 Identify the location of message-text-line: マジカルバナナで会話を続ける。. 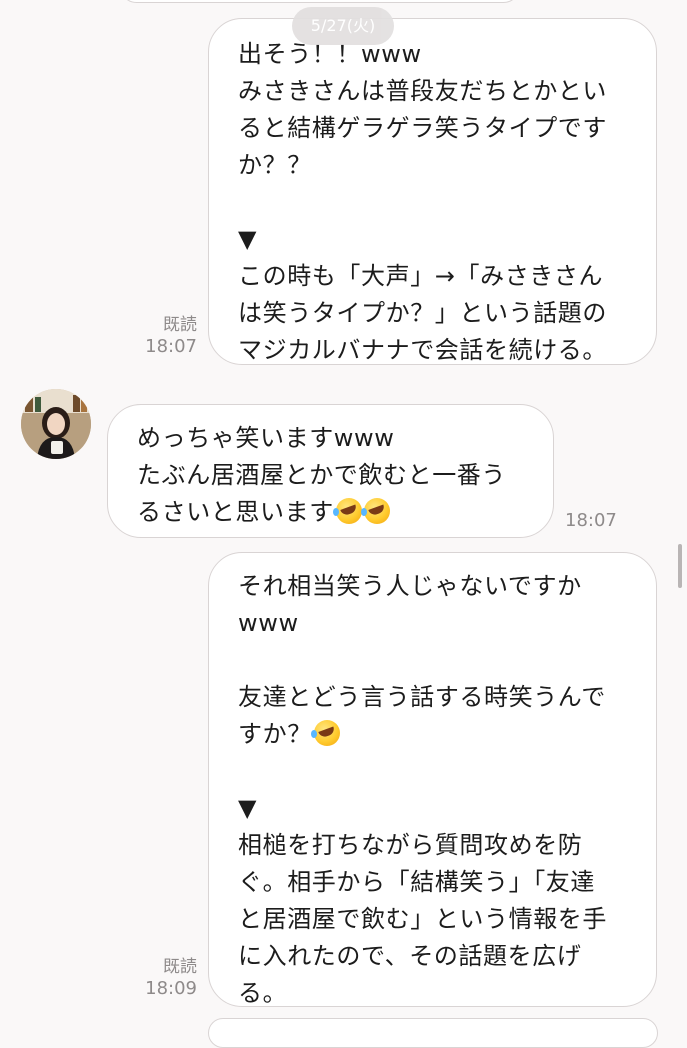
(422, 350).